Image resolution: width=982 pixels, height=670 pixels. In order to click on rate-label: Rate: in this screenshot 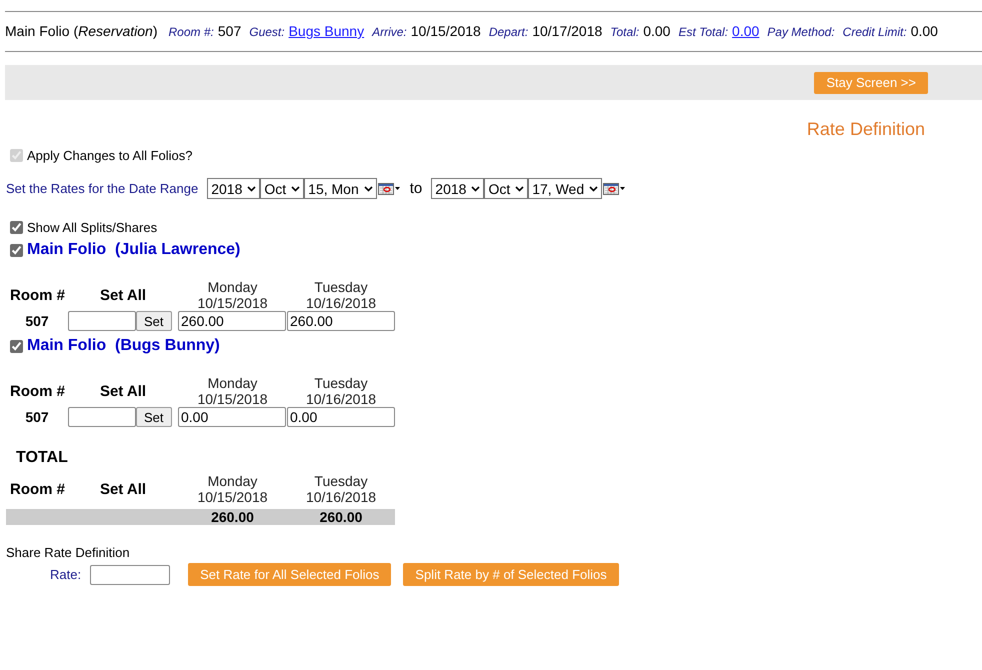, I will do `click(66, 574)`.